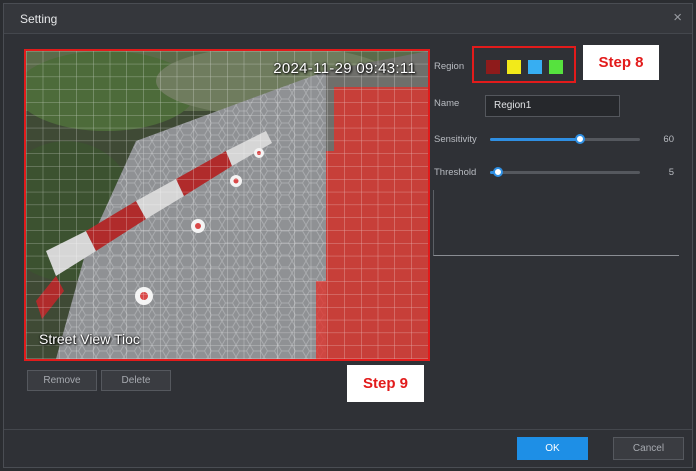  I want to click on threshold-slider-thumb, so click(497, 172).